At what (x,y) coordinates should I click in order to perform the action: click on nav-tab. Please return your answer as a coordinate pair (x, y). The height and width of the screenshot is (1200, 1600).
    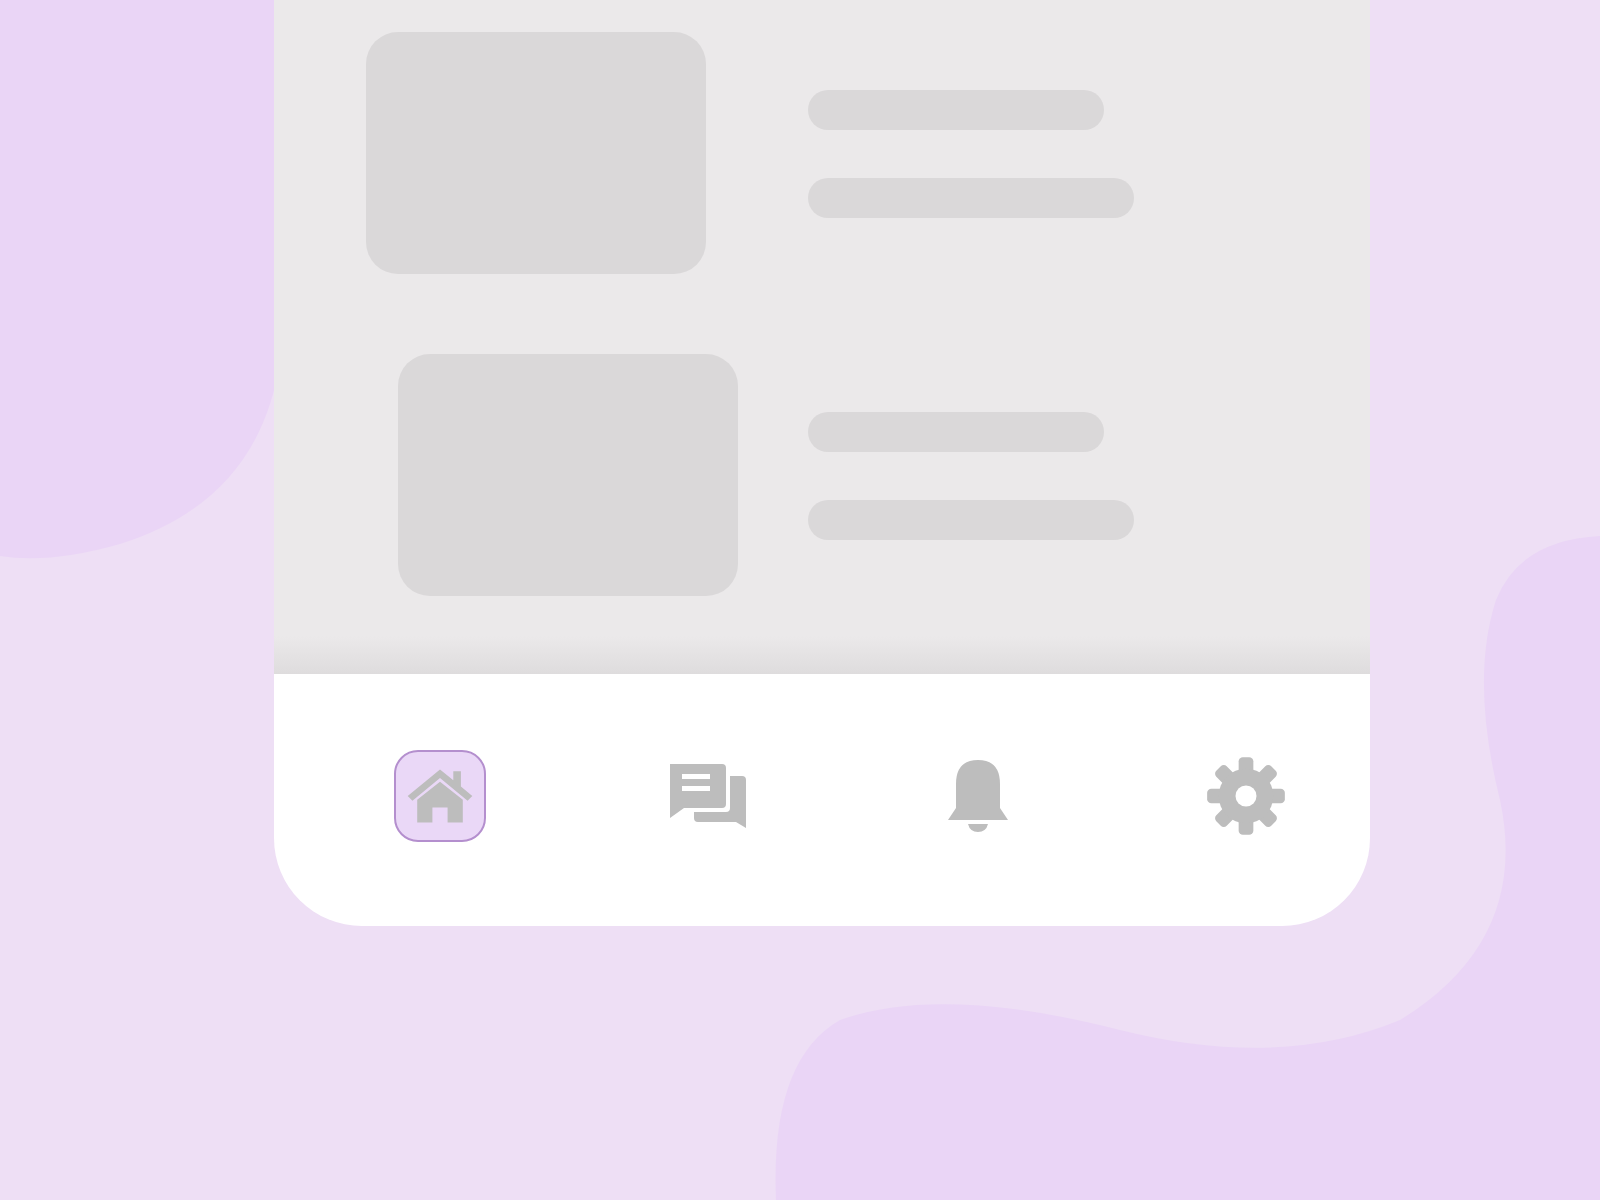
    Looking at the image, I should click on (440, 796).